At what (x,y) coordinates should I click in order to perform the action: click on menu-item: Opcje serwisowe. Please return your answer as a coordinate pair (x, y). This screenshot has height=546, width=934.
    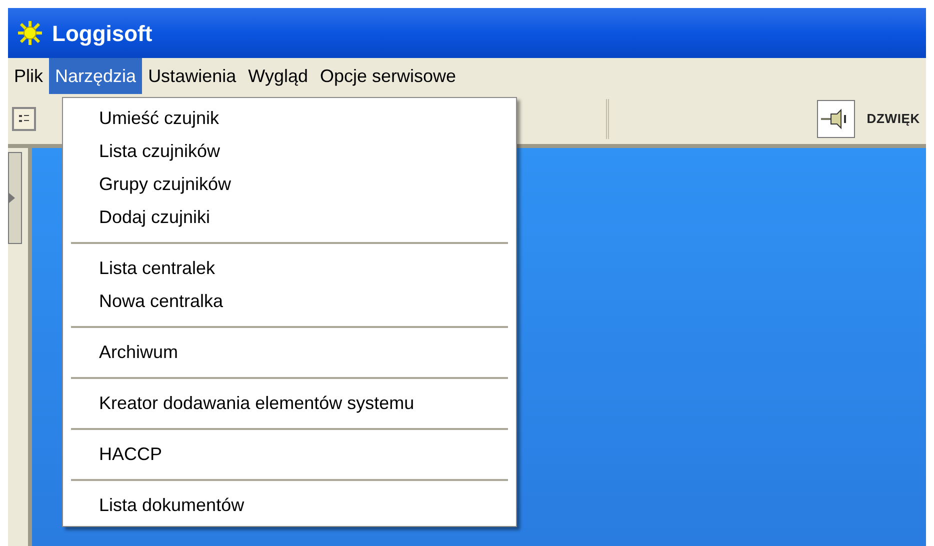
    Looking at the image, I should click on (388, 76).